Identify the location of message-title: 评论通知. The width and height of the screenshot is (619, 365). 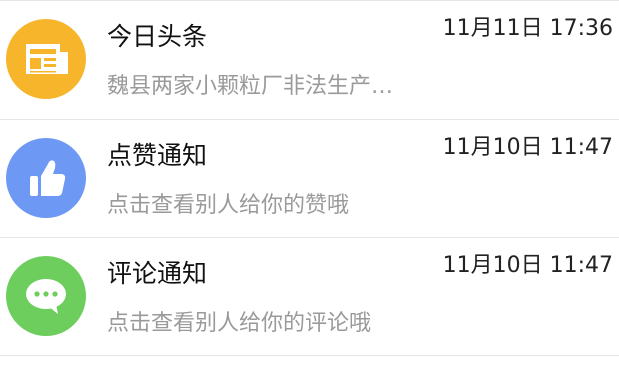
(157, 273).